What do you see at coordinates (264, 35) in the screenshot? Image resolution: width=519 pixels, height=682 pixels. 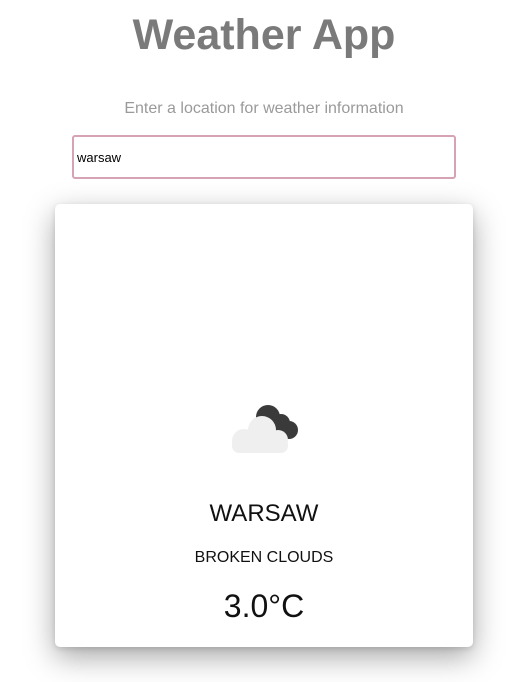 I see `app-title: Weather App` at bounding box center [264, 35].